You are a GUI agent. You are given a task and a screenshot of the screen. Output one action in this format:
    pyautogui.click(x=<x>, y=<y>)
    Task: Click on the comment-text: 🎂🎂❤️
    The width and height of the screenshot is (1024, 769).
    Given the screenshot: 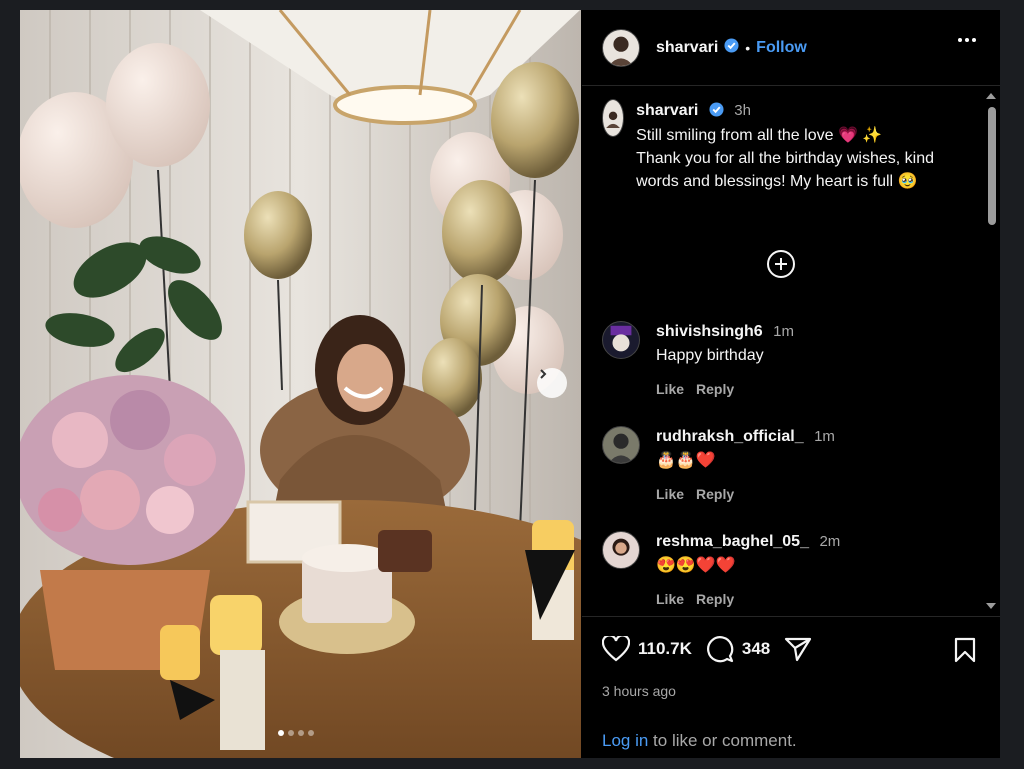 What is the action you would take?
    pyautogui.click(x=686, y=460)
    